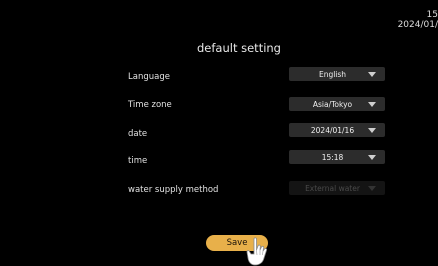  Describe the element at coordinates (138, 134) in the screenshot. I see `date-label: date` at that location.